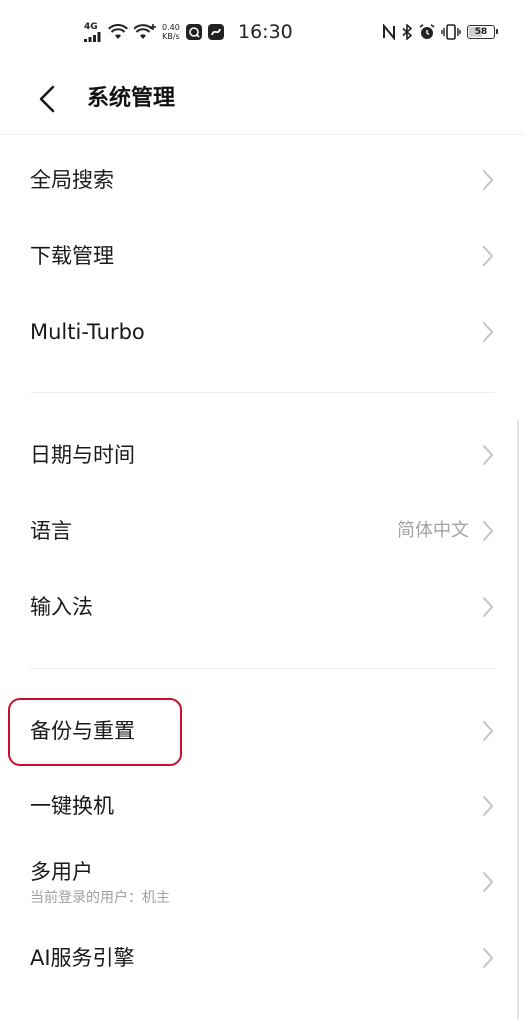 Image resolution: width=525 pixels, height=1020 pixels. Describe the element at coordinates (262, 732) in the screenshot. I see `list-item-backup-reset: 备份与重置` at that location.